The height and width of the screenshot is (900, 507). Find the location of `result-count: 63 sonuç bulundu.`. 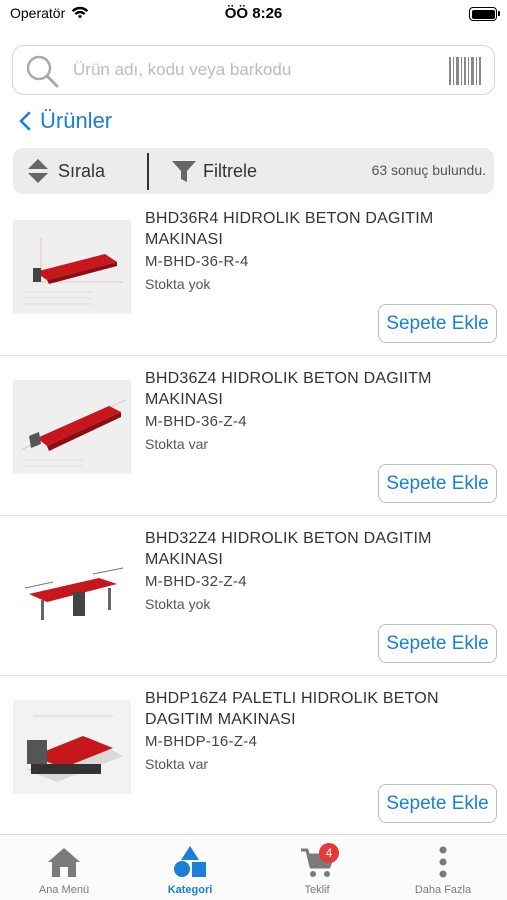

result-count: 63 sonuç bulundu. is located at coordinates (428, 170).